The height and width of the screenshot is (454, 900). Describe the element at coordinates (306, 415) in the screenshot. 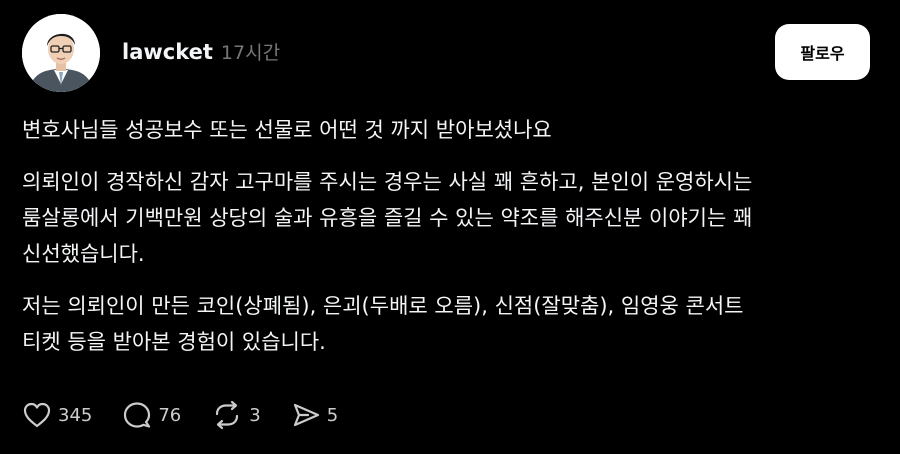

I see `send-icon` at that location.